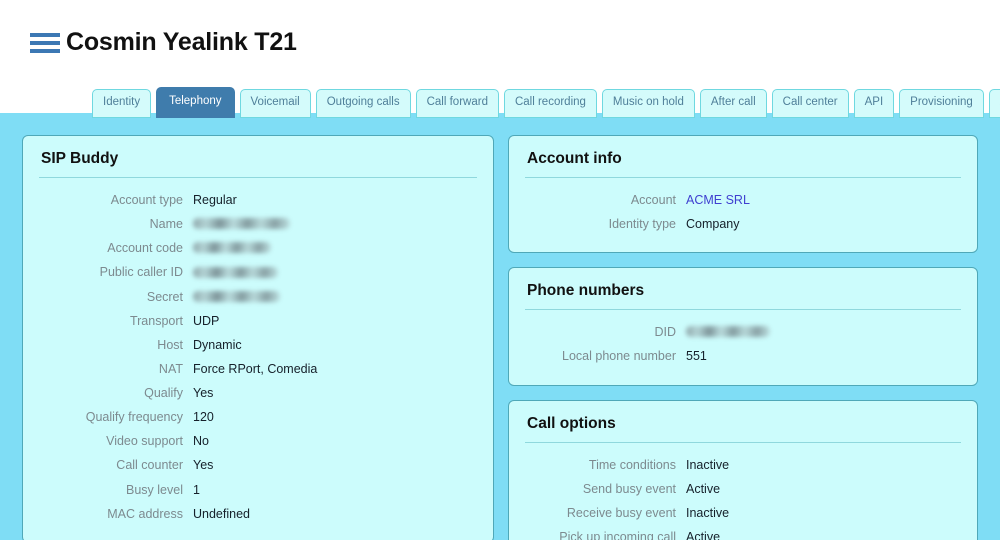 This screenshot has width=1000, height=540. What do you see at coordinates (206, 320) in the screenshot?
I see `detail-value: UDP` at bounding box center [206, 320].